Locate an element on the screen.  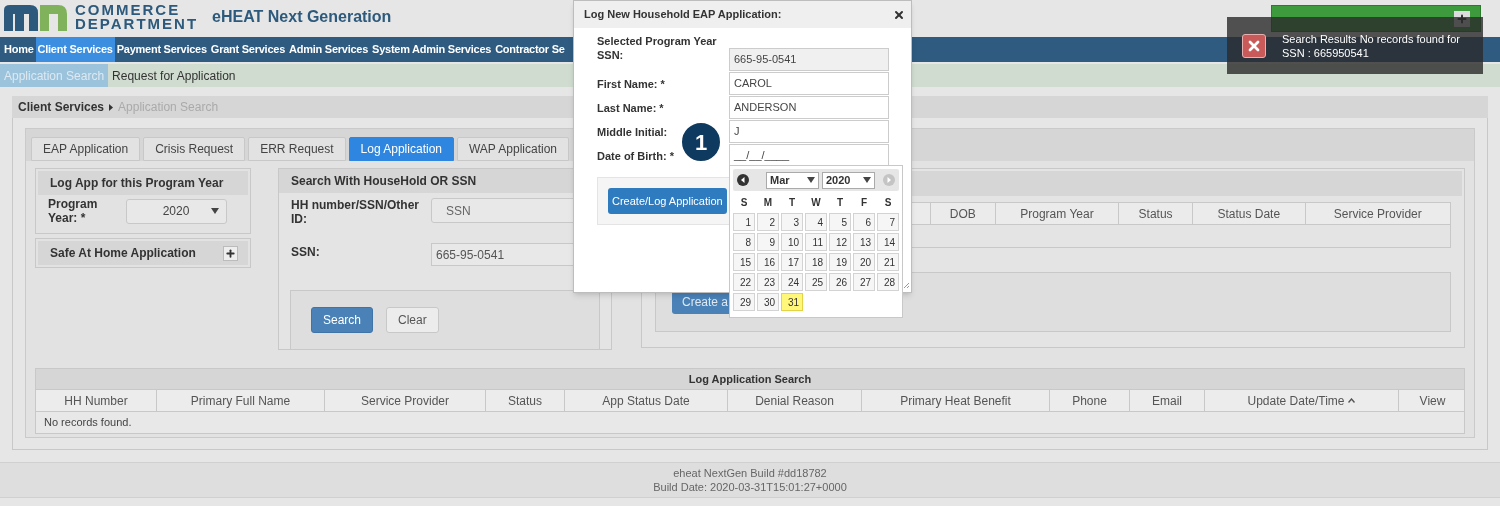
field-label: Last Name: * is located at coordinates (630, 108).